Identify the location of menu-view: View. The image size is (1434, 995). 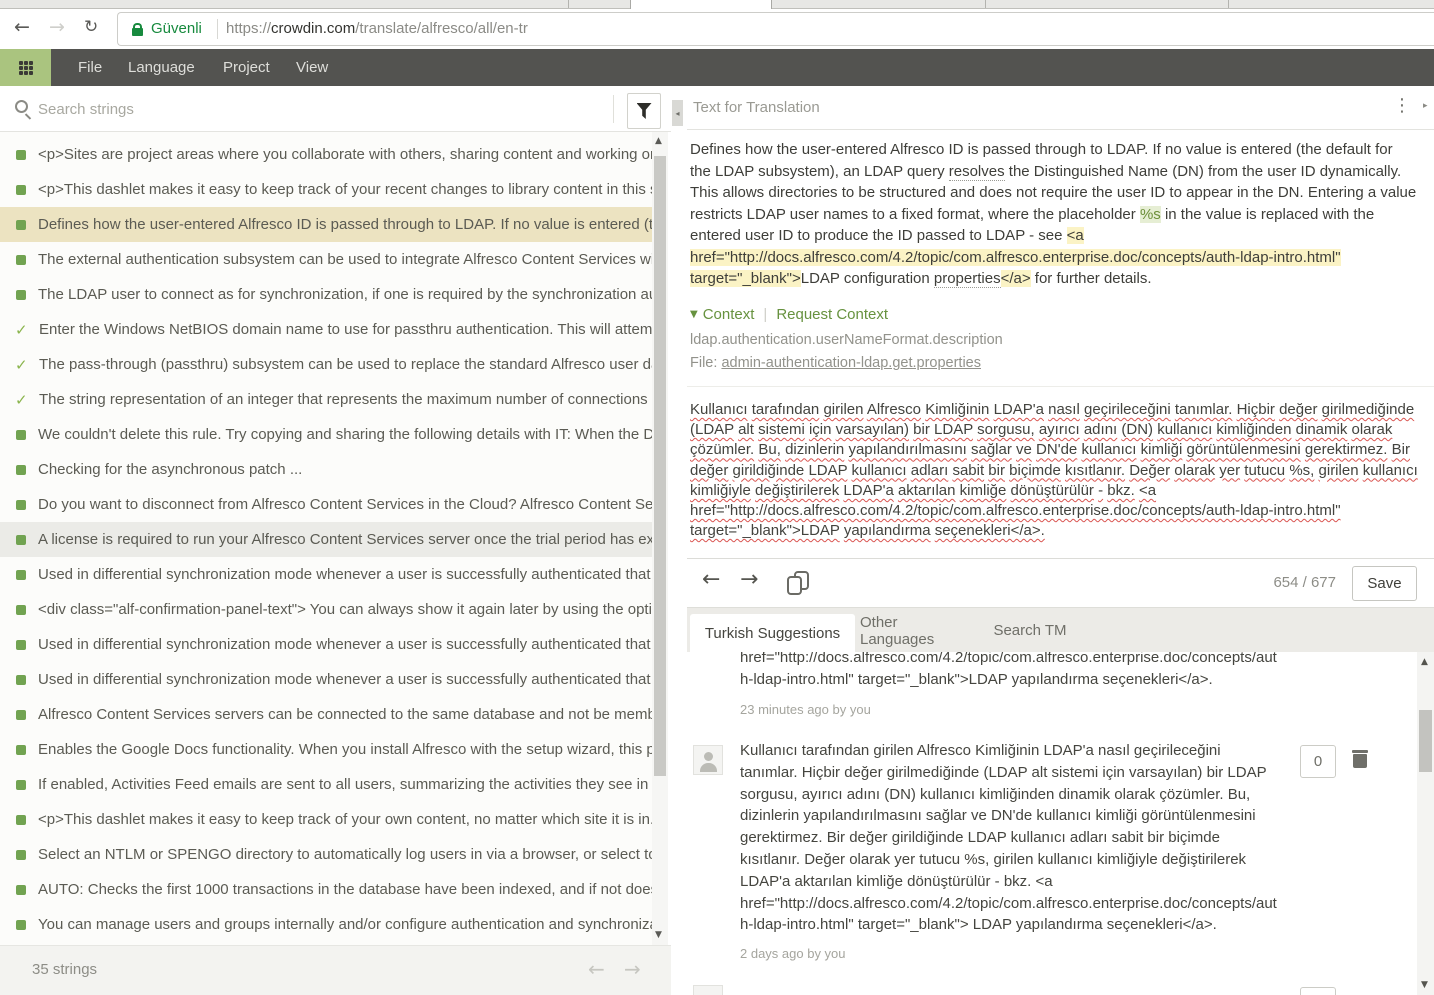
(312, 67).